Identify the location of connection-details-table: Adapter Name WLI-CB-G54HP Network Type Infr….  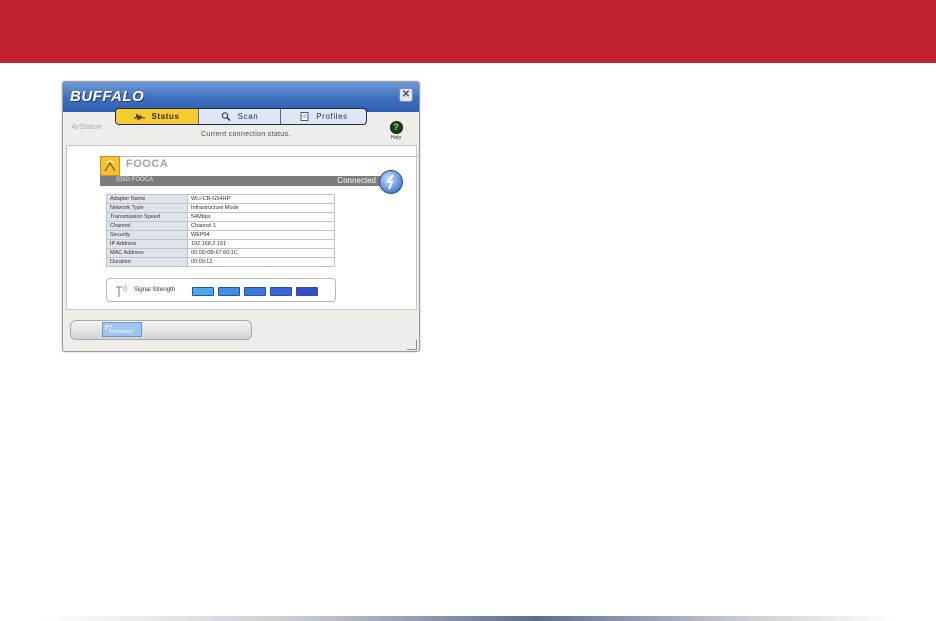
(220, 230).